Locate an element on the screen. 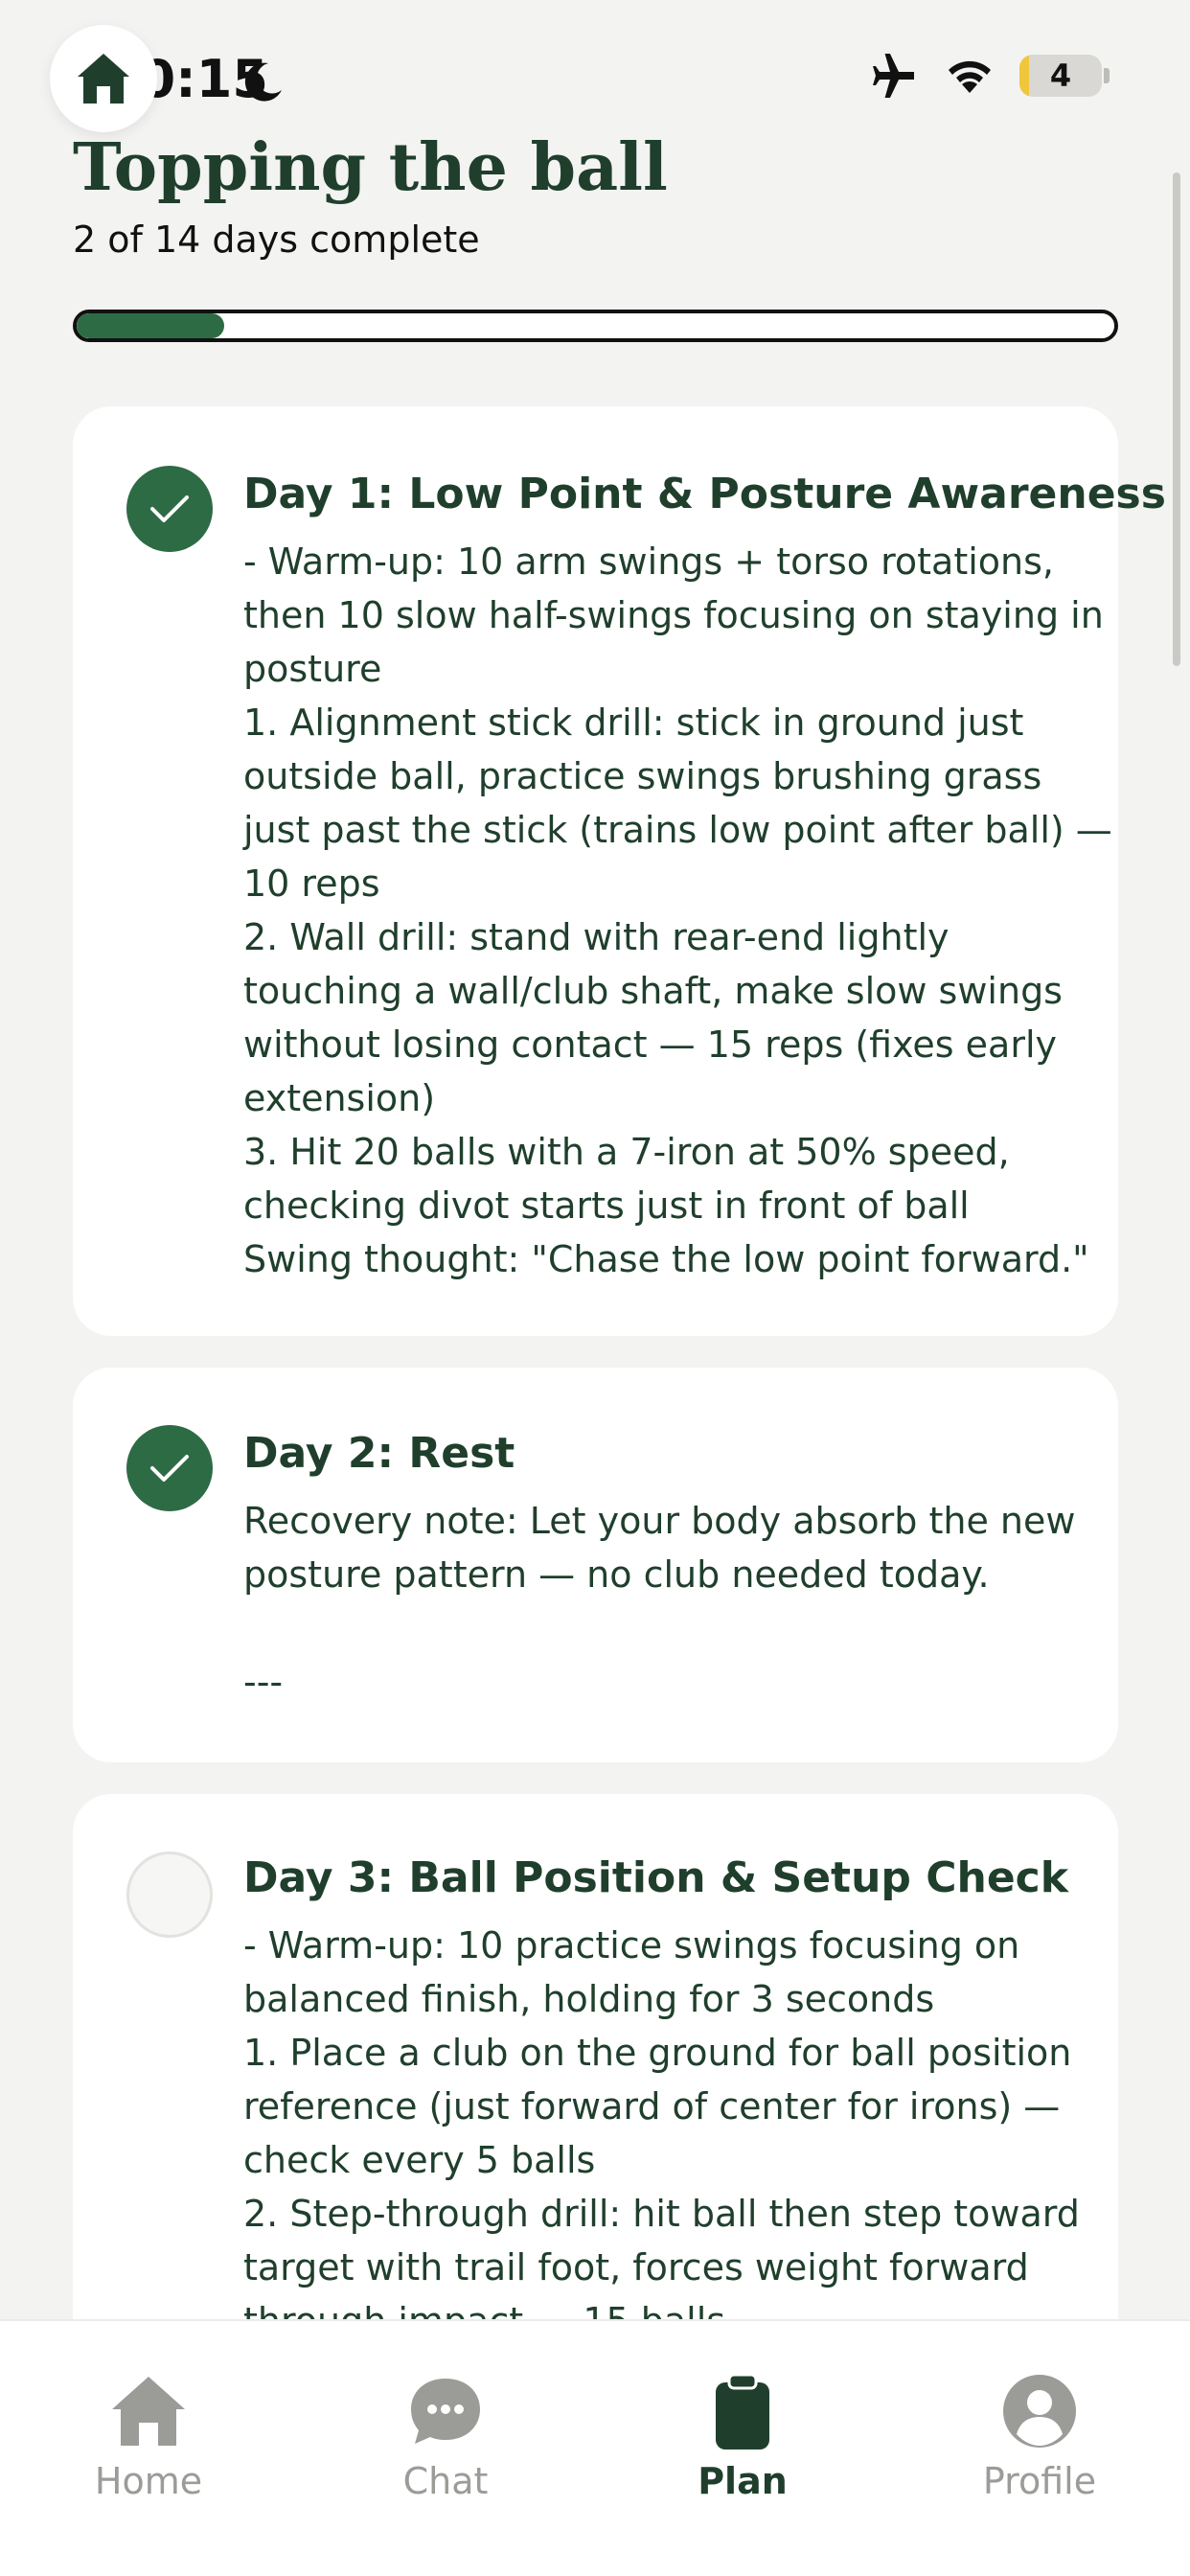 The height and width of the screenshot is (2576, 1190). nav-profile-label: Profile is located at coordinates (1039, 2481).